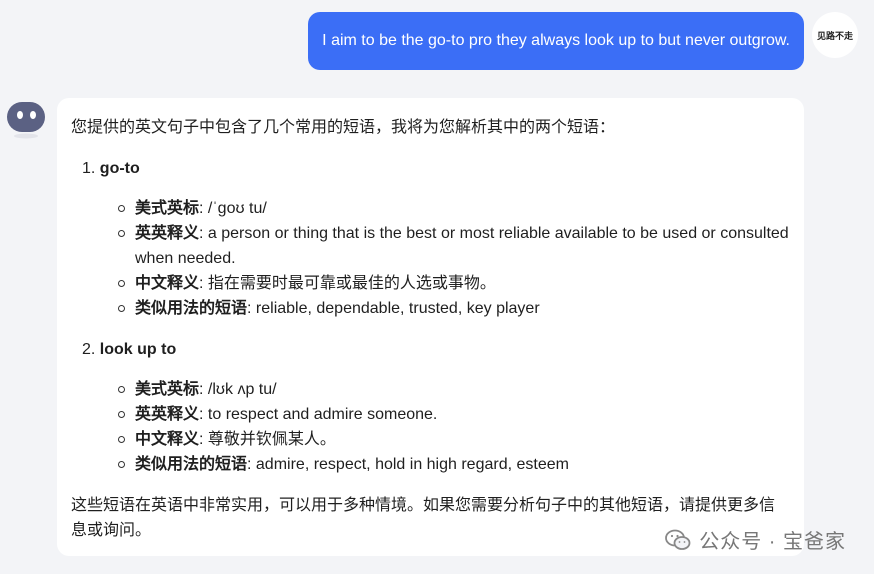 The image size is (874, 574). What do you see at coordinates (322, 414) in the screenshot?
I see `detail-value: to respect and admire someone.` at bounding box center [322, 414].